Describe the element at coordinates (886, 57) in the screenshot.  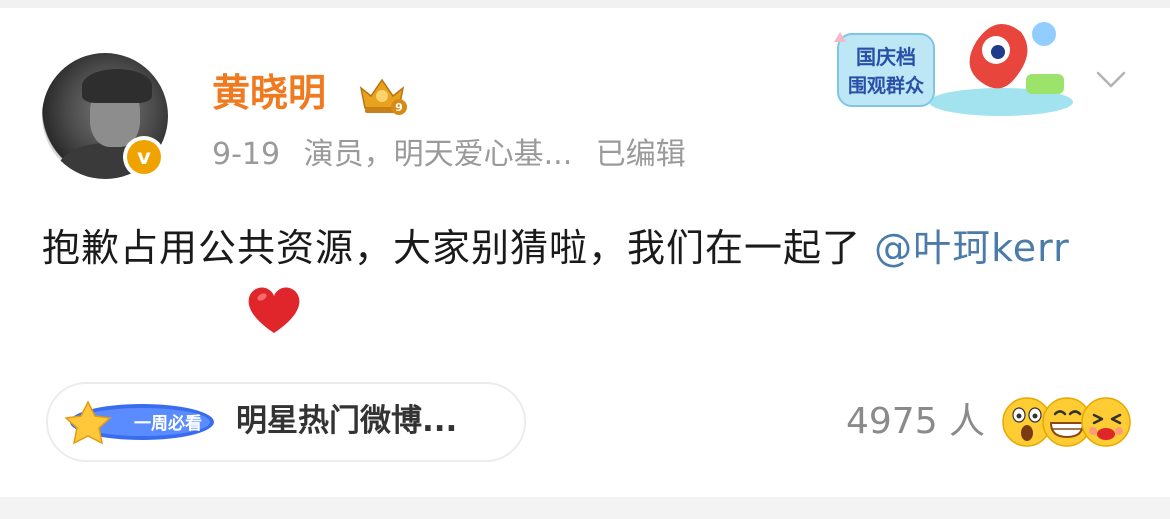
I see `svg-text: 国庆档` at that location.